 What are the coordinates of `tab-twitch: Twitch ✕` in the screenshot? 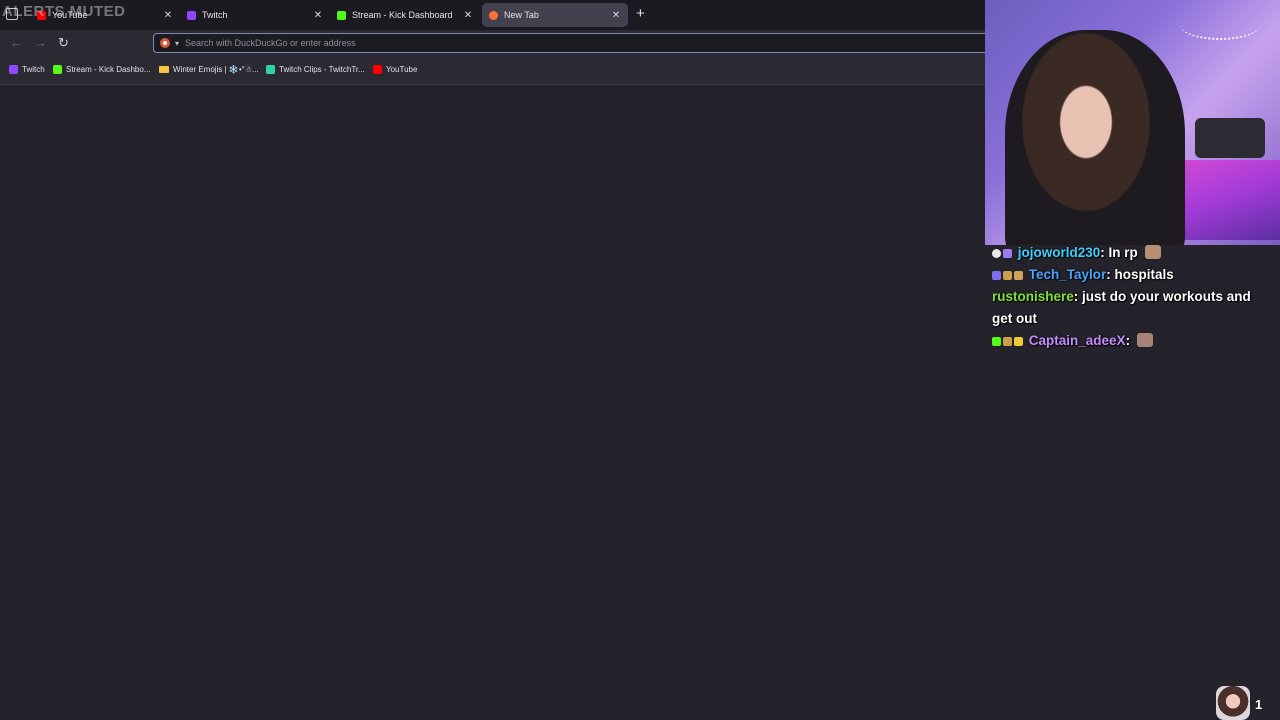 It's located at (255, 15).